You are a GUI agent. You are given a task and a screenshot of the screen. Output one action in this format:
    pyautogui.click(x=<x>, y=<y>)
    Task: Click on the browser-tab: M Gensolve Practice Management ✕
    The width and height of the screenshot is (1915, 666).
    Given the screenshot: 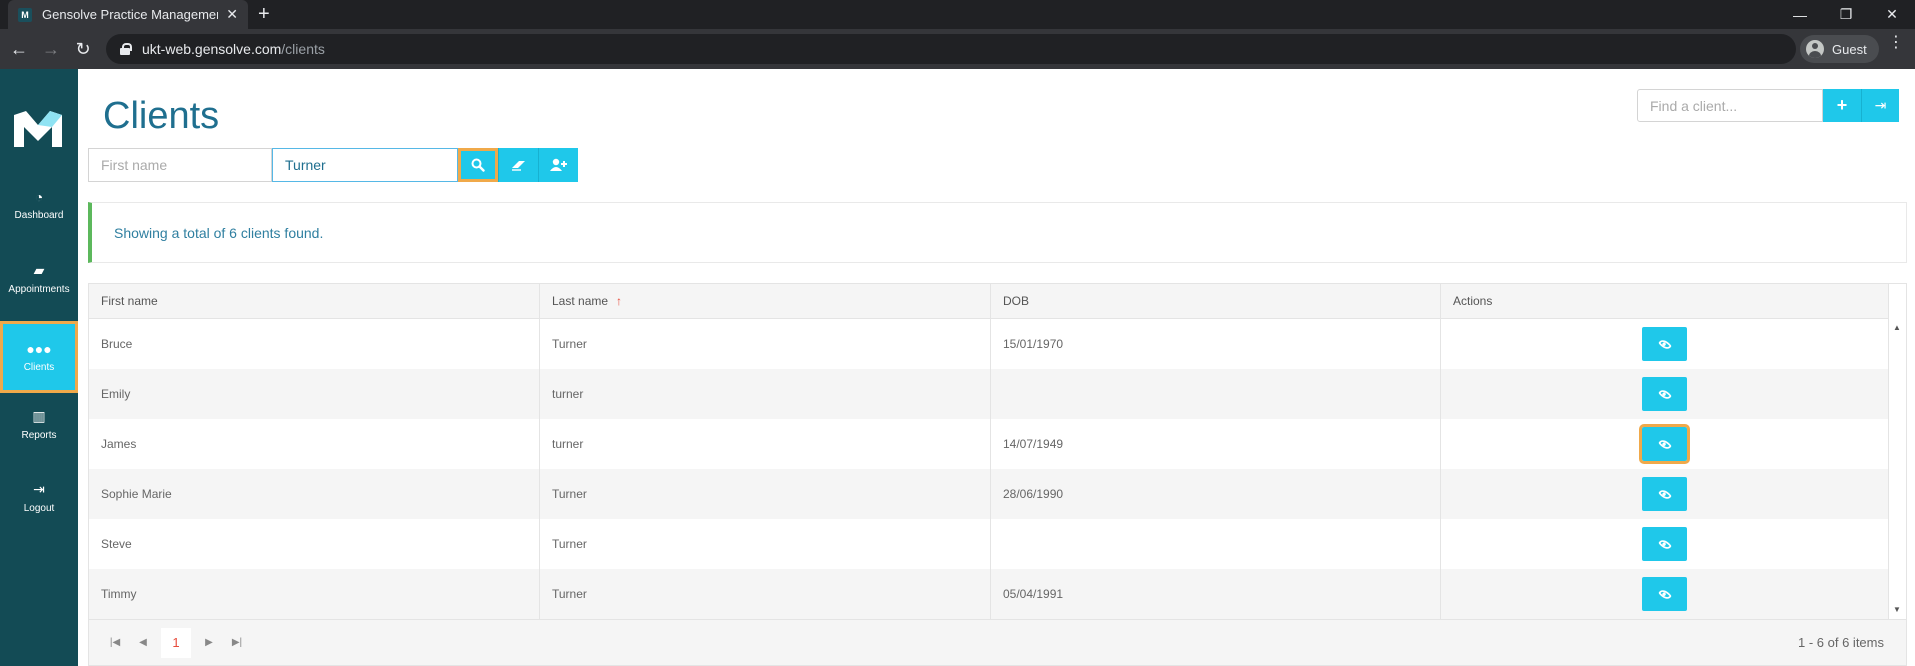 What is the action you would take?
    pyautogui.click(x=128, y=14)
    